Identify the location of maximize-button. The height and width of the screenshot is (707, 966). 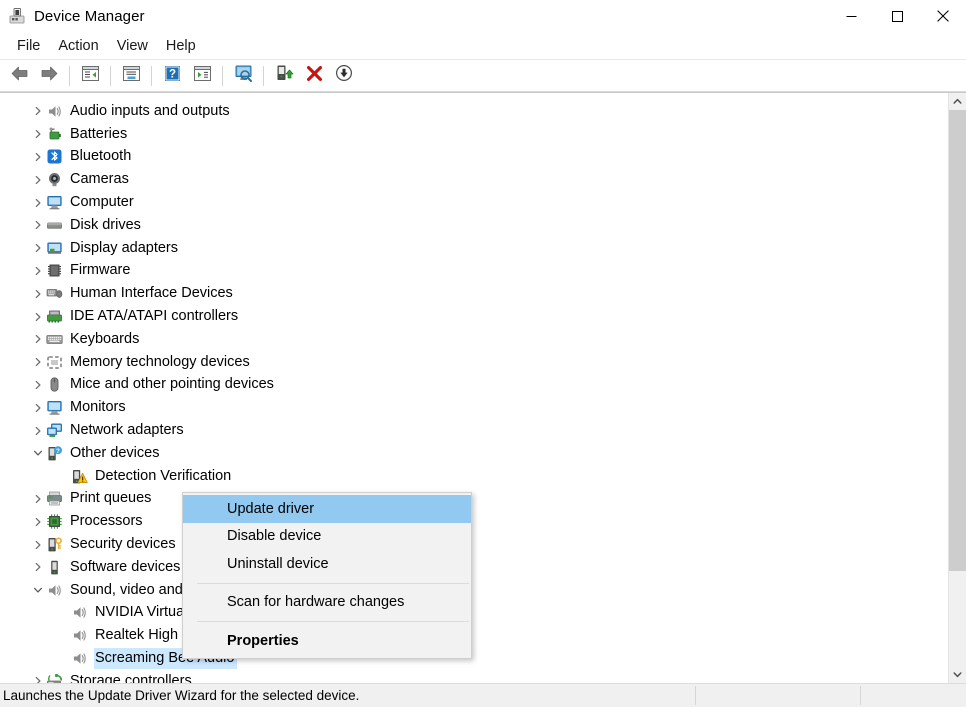
(897, 16).